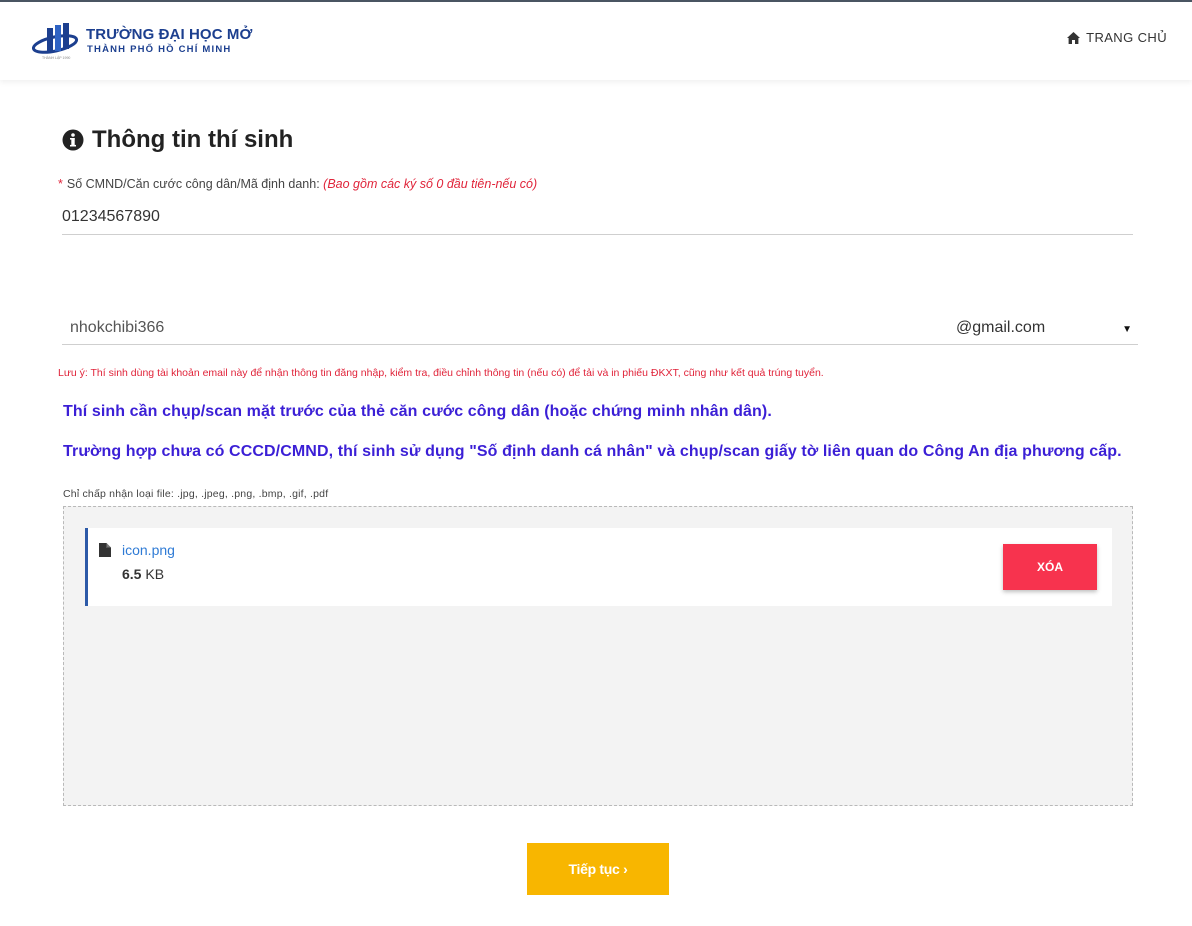 The image size is (1192, 926). I want to click on nav-home-link: TRANG CHỦ, so click(1117, 37).